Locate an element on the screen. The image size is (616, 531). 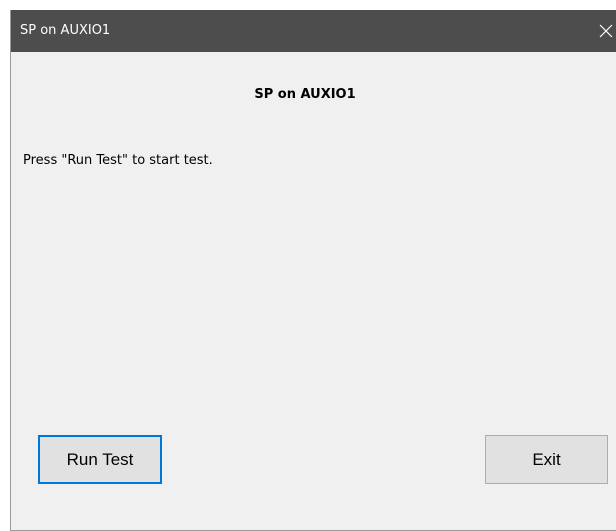
title-bar: SP on AUXIO1 is located at coordinates (313, 31).